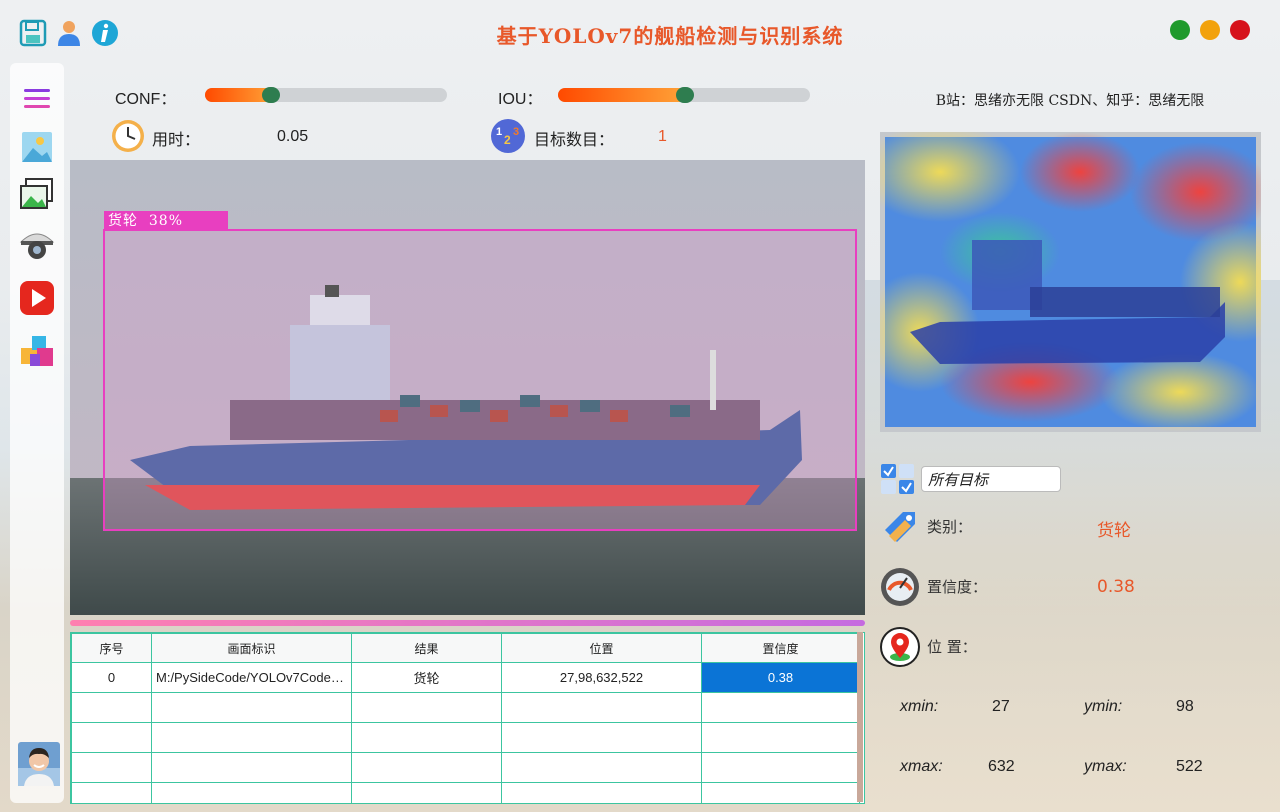  Describe the element at coordinates (293, 136) in the screenshot. I see `time-value: 0.05` at that location.